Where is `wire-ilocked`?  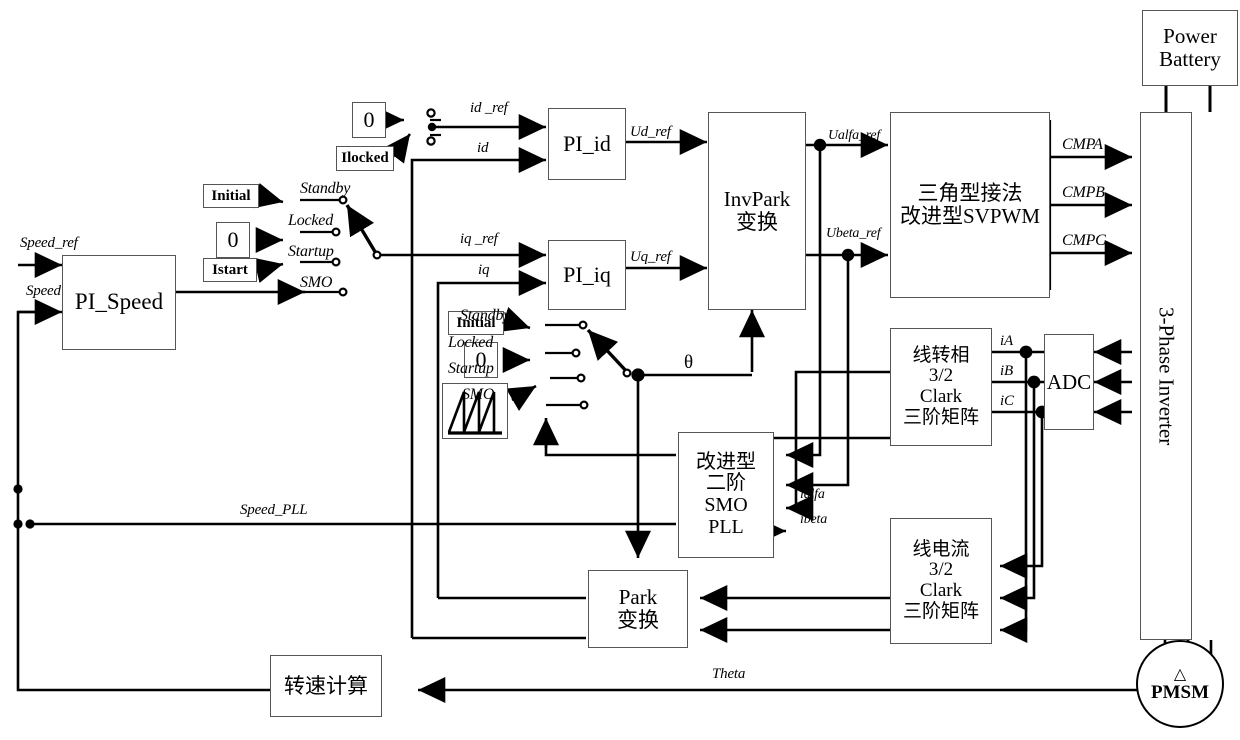 wire-ilocked is located at coordinates (397, 148).